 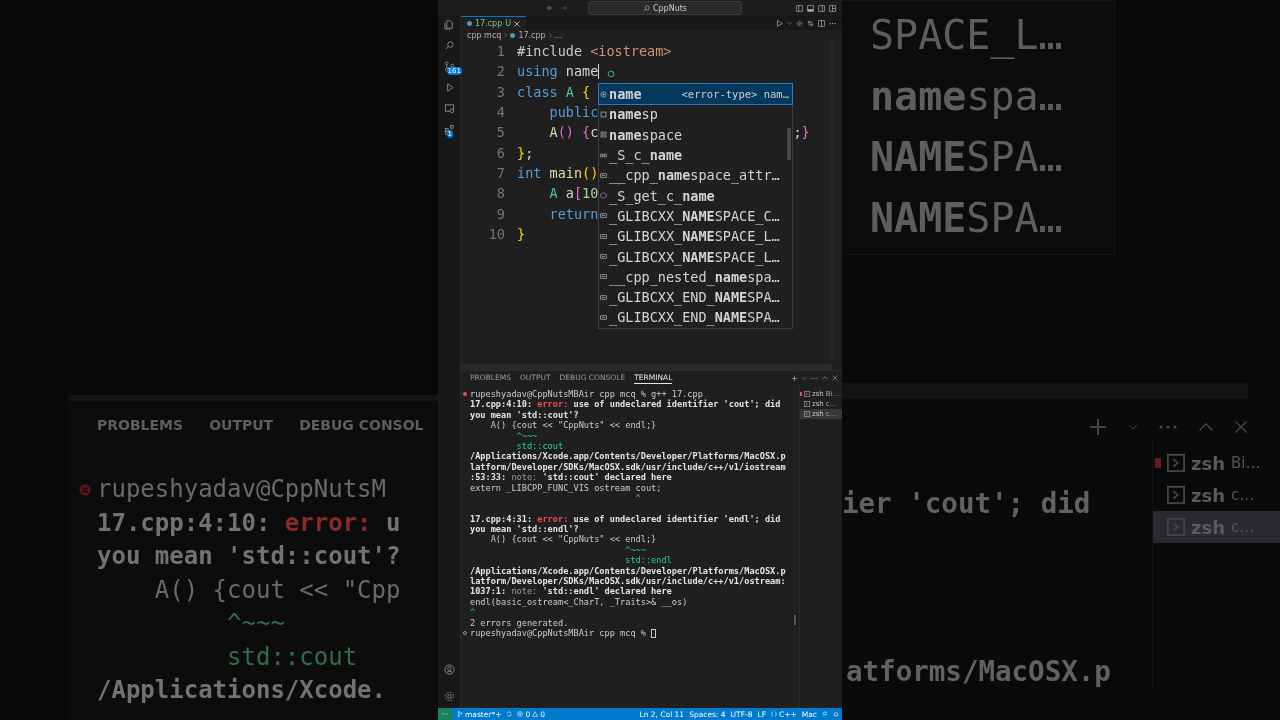 What do you see at coordinates (821, 8) in the screenshot?
I see `secondary-sidebar-icon` at bounding box center [821, 8].